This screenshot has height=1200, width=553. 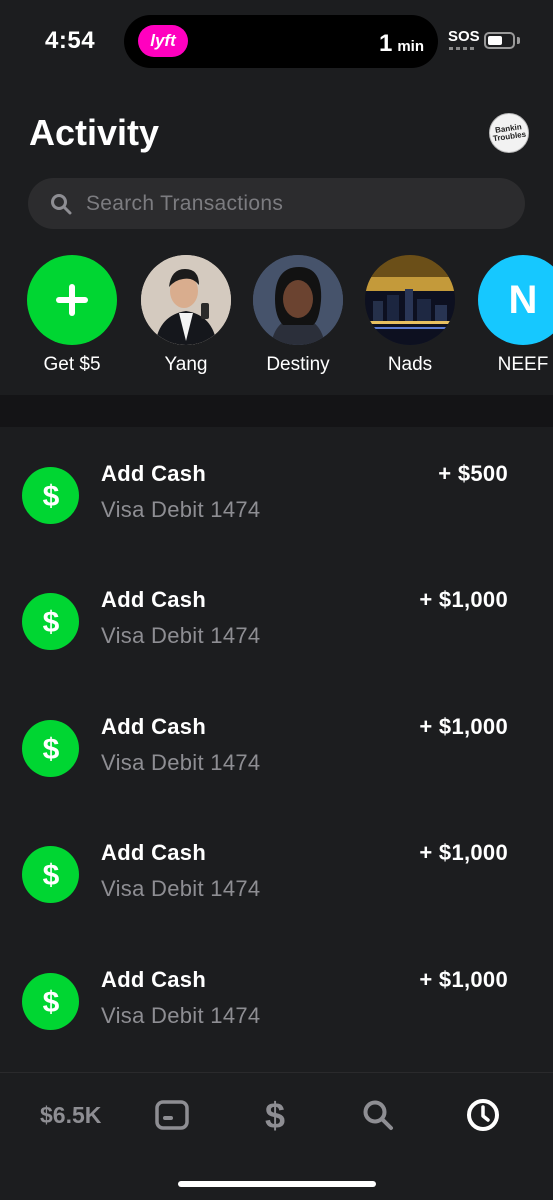 I want to click on status-time: 4:54, so click(x=70, y=40).